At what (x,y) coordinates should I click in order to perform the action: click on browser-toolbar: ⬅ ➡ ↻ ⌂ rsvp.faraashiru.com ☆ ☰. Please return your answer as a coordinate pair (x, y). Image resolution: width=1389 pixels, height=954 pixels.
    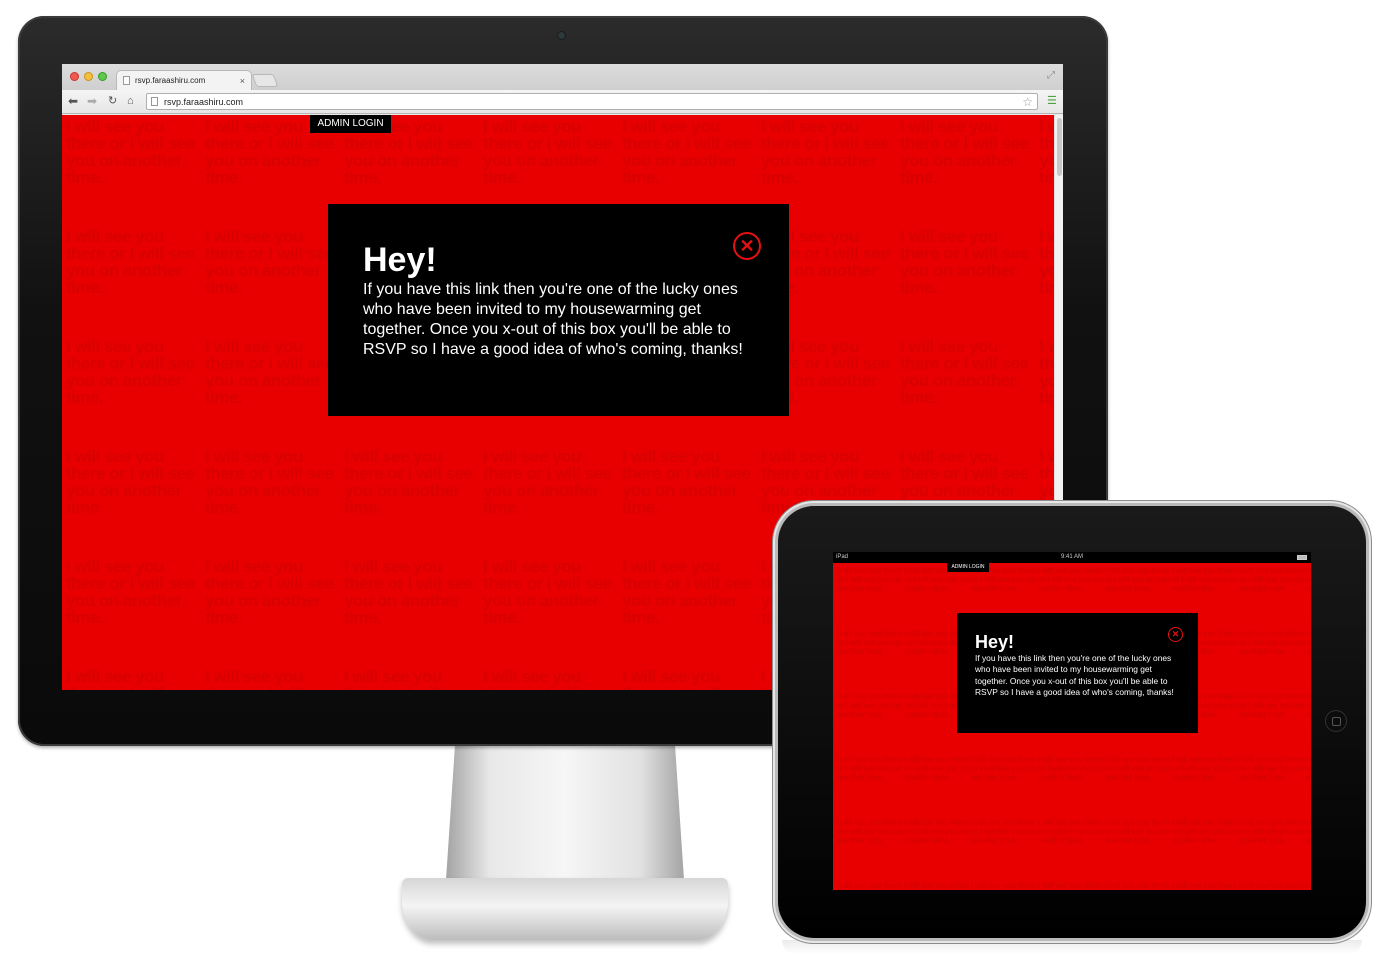
    Looking at the image, I should click on (562, 102).